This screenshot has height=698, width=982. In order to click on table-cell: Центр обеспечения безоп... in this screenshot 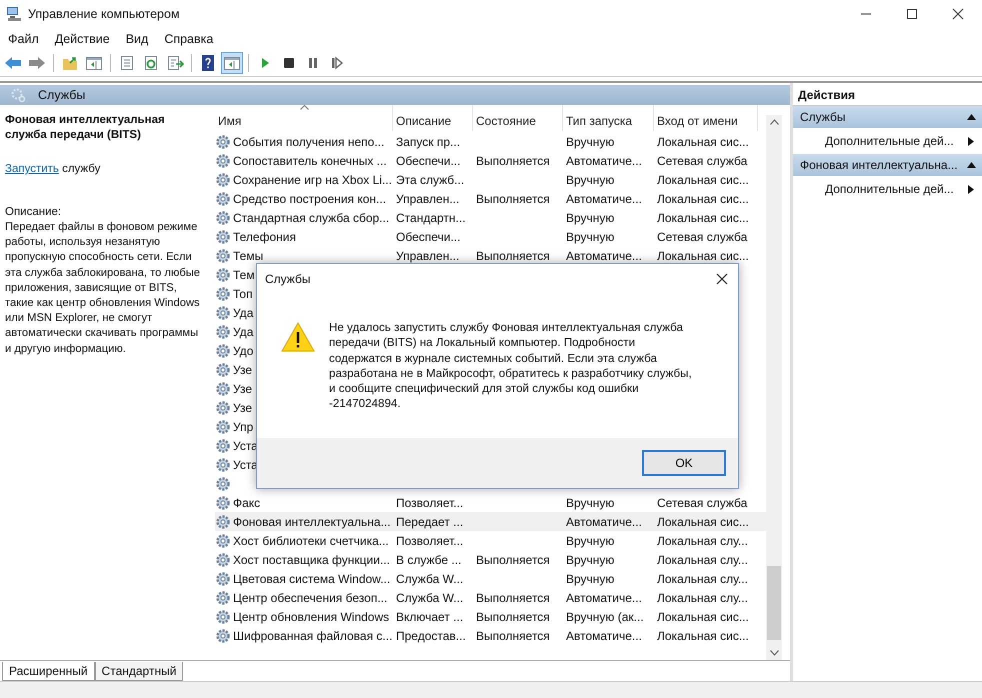, I will do `click(310, 597)`.